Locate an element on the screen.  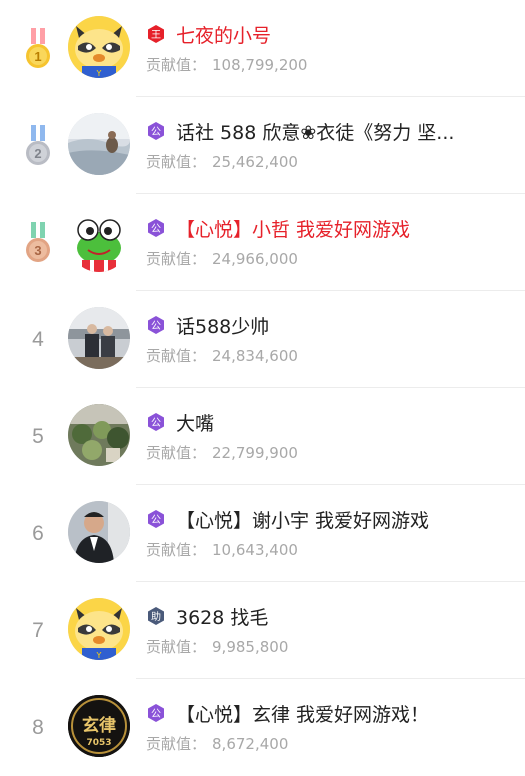
avatar: 玄律 7053 is located at coordinates (99, 726).